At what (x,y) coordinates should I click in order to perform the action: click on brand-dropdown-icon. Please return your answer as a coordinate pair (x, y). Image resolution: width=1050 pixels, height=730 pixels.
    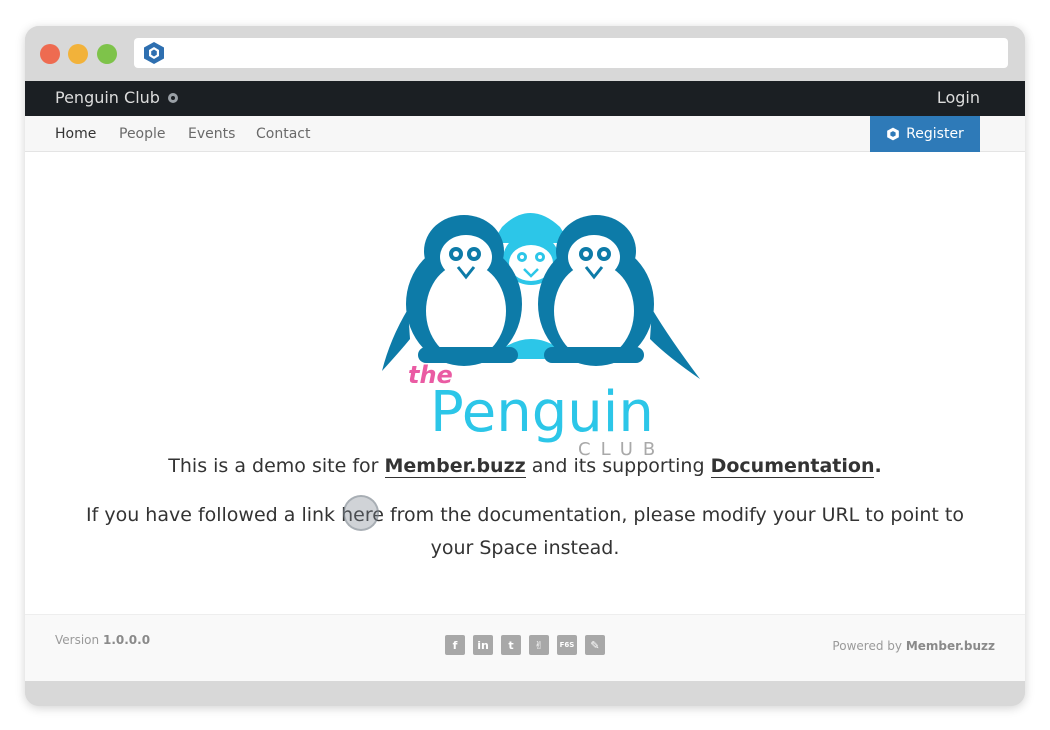
    Looking at the image, I should click on (173, 98).